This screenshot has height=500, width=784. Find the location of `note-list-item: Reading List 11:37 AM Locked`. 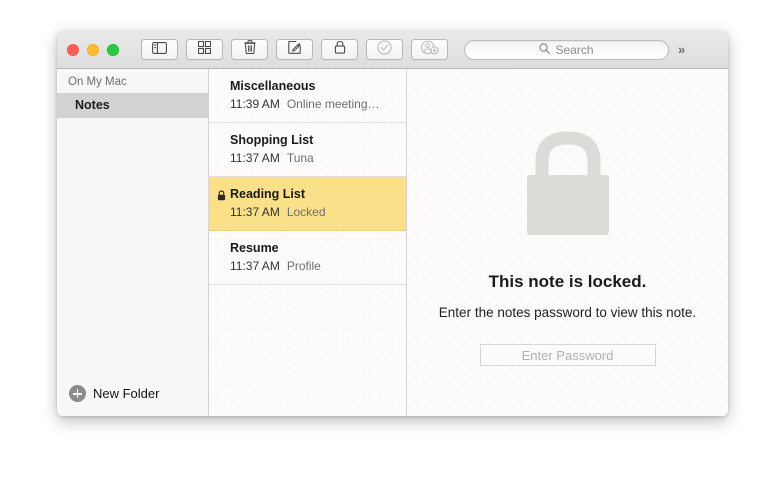

note-list-item: Reading List 11:37 AM Locked is located at coordinates (307, 204).